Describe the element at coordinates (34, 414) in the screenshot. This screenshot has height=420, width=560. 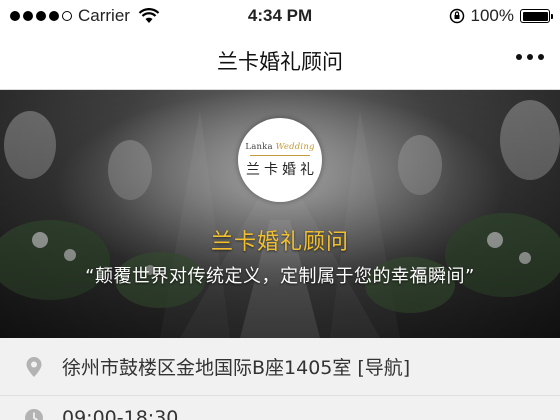
I see `clock-icon` at that location.